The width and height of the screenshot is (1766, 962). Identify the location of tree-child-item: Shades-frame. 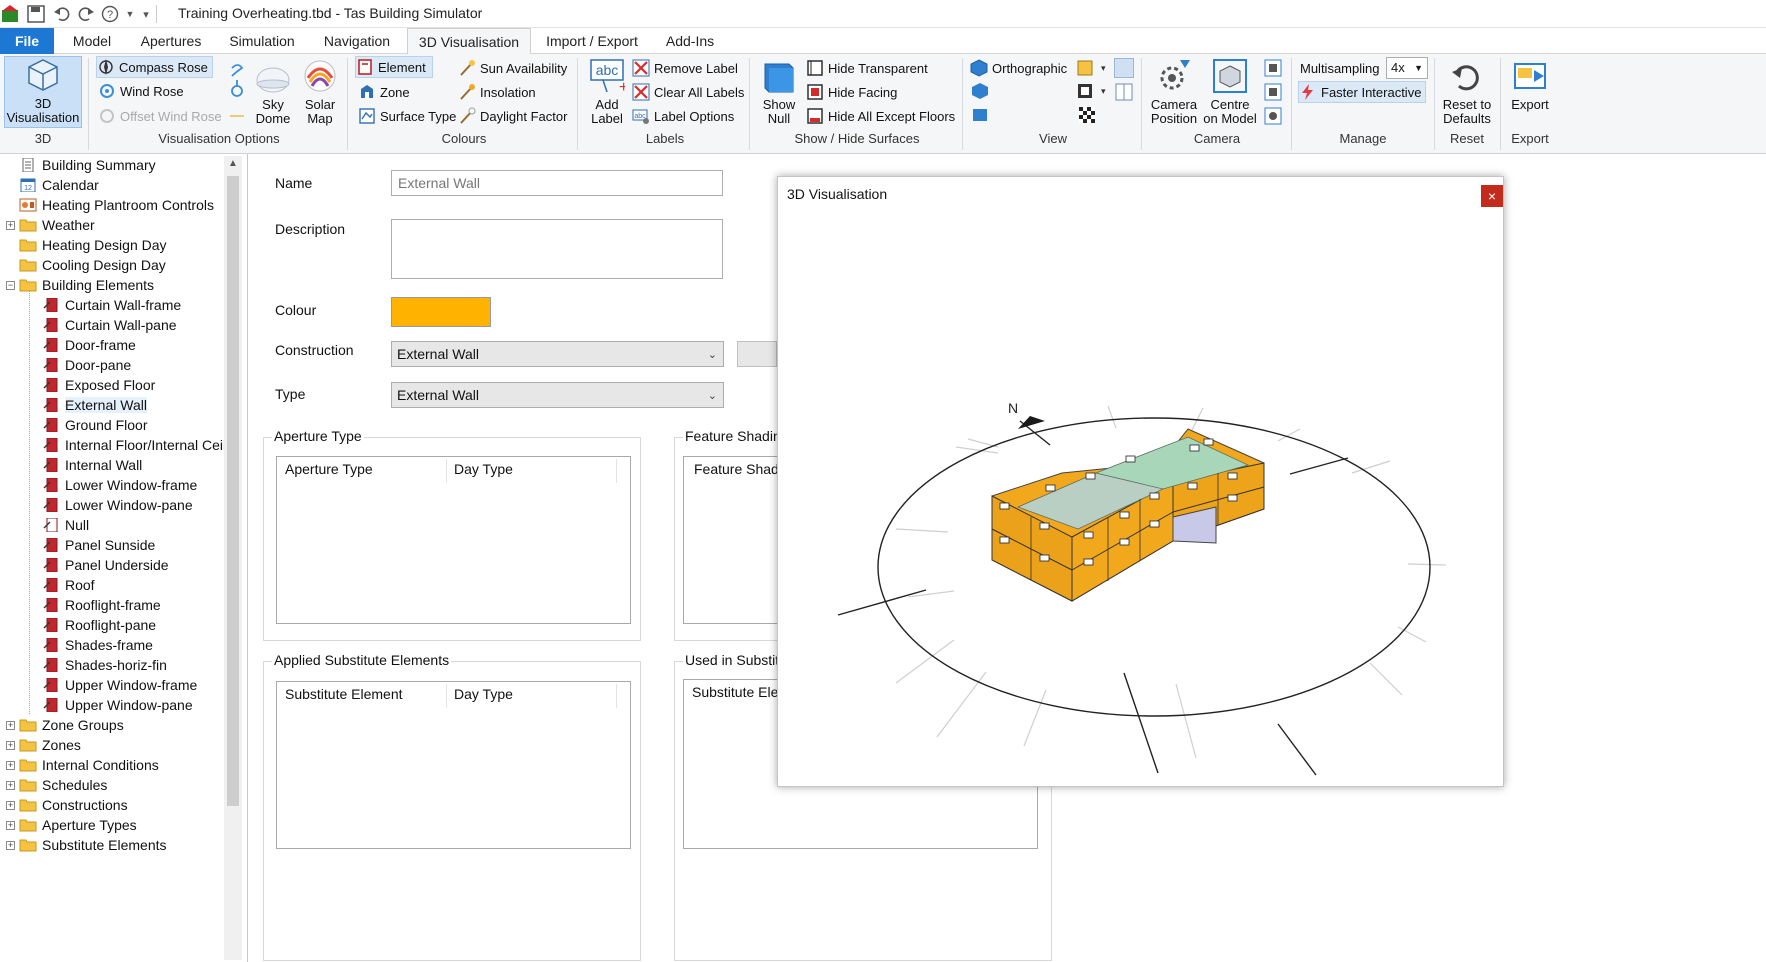
(97, 645).